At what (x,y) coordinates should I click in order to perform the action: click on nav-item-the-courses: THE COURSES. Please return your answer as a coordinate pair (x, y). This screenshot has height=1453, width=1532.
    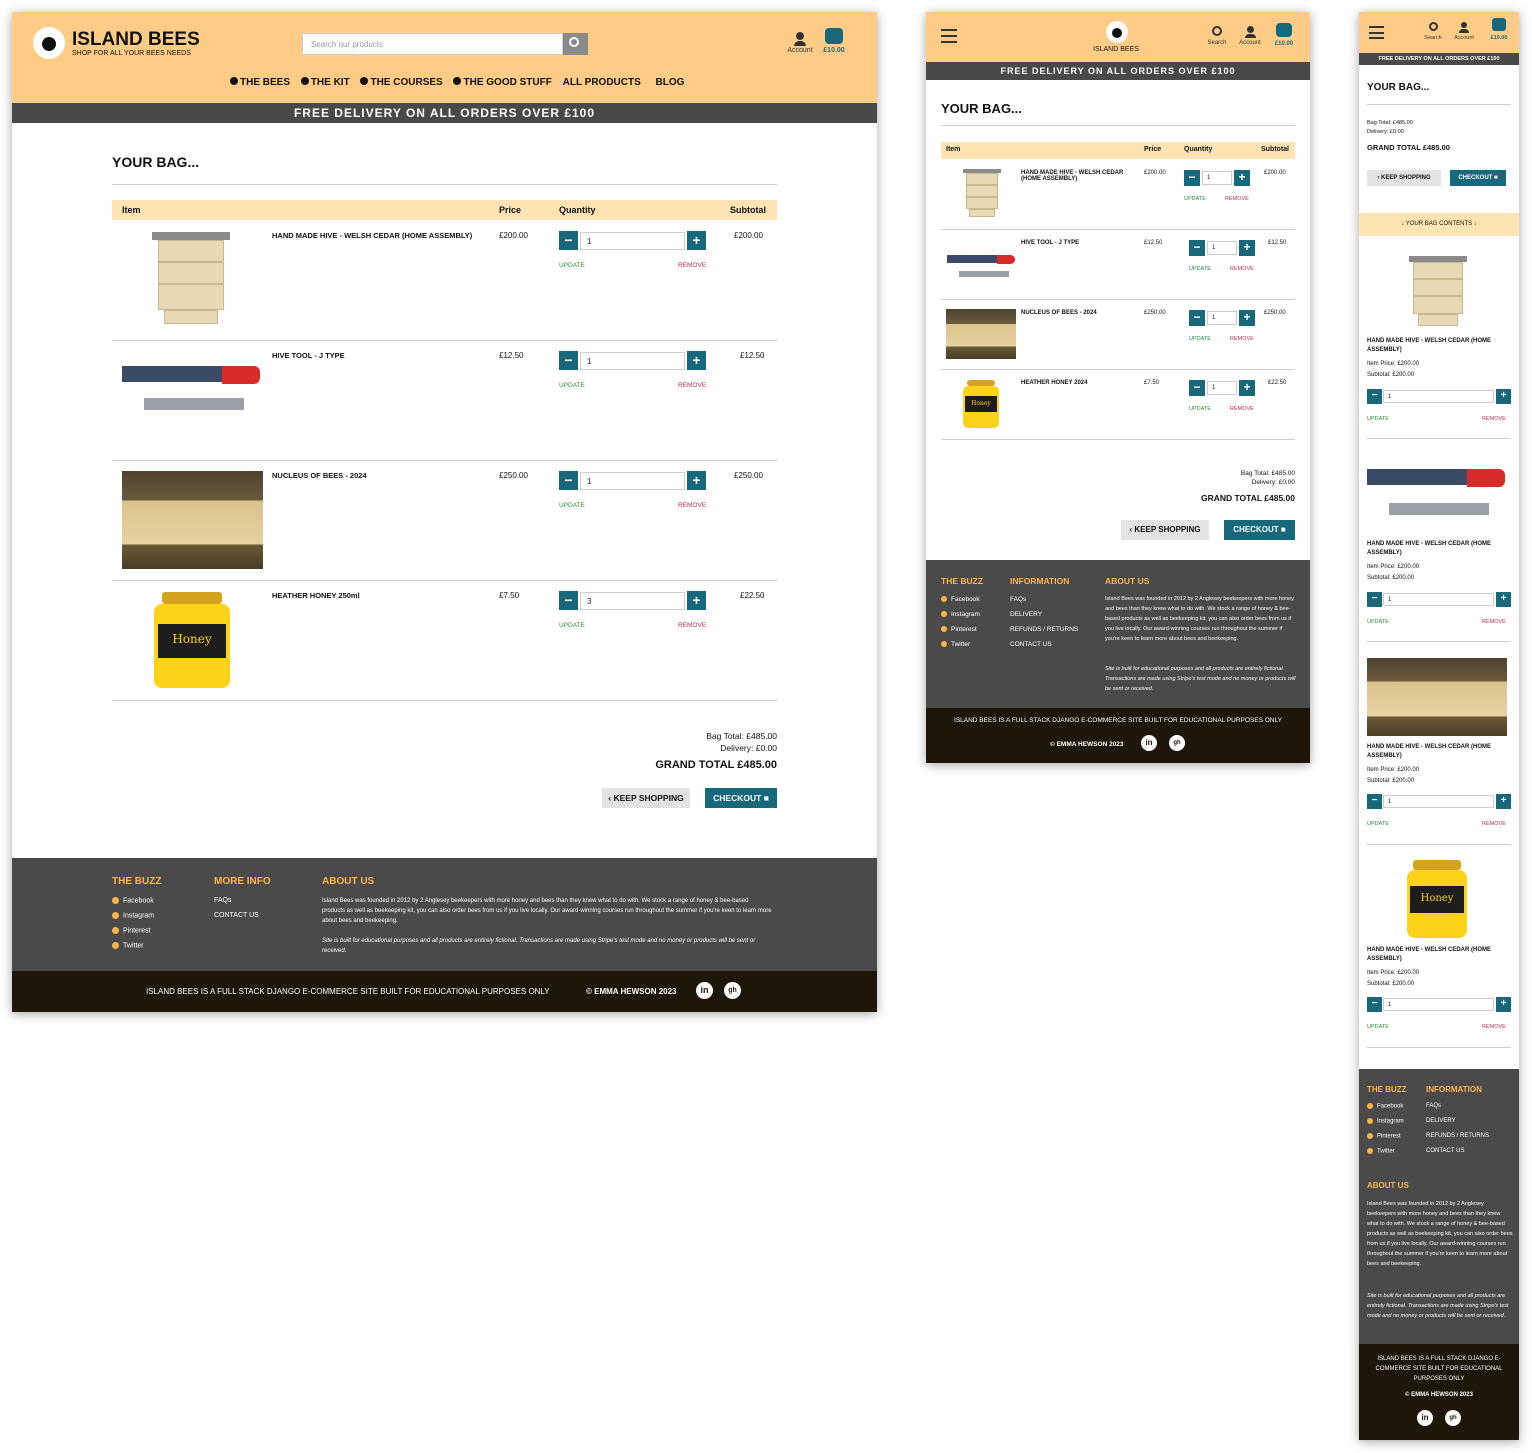
    Looking at the image, I should click on (401, 82).